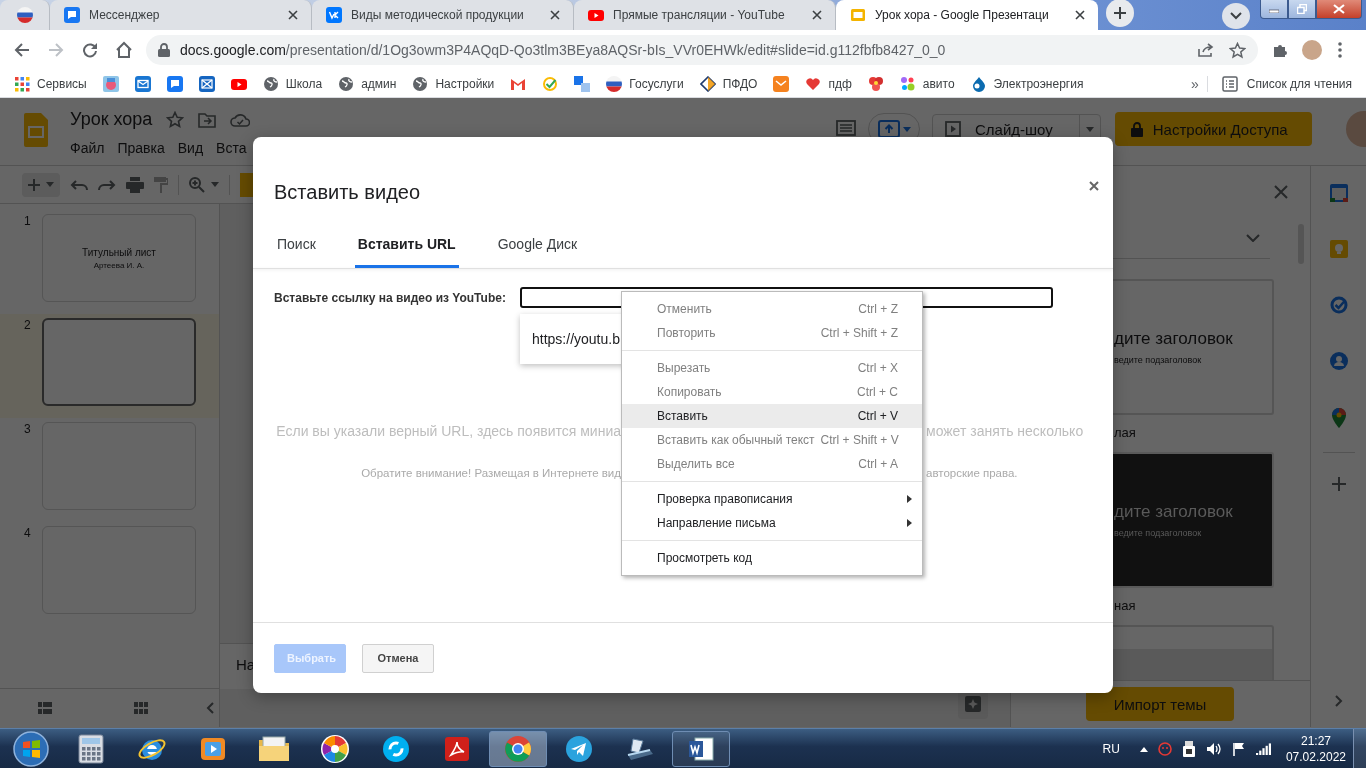 The image size is (1366, 768). Describe the element at coordinates (448, 431) in the screenshot. I see `hint-text: Если вы указали верный URL, здесь появится миниа` at that location.